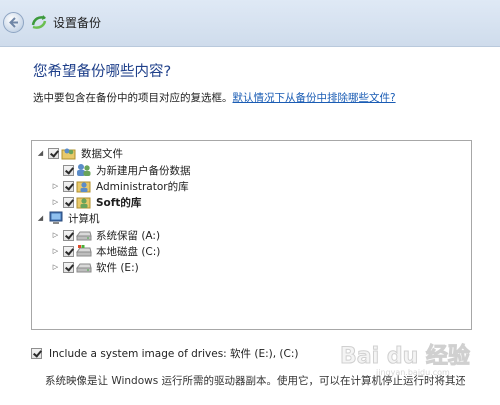 This screenshot has height=405, width=500. I want to click on tree-item-label: Soft的库, so click(119, 202).